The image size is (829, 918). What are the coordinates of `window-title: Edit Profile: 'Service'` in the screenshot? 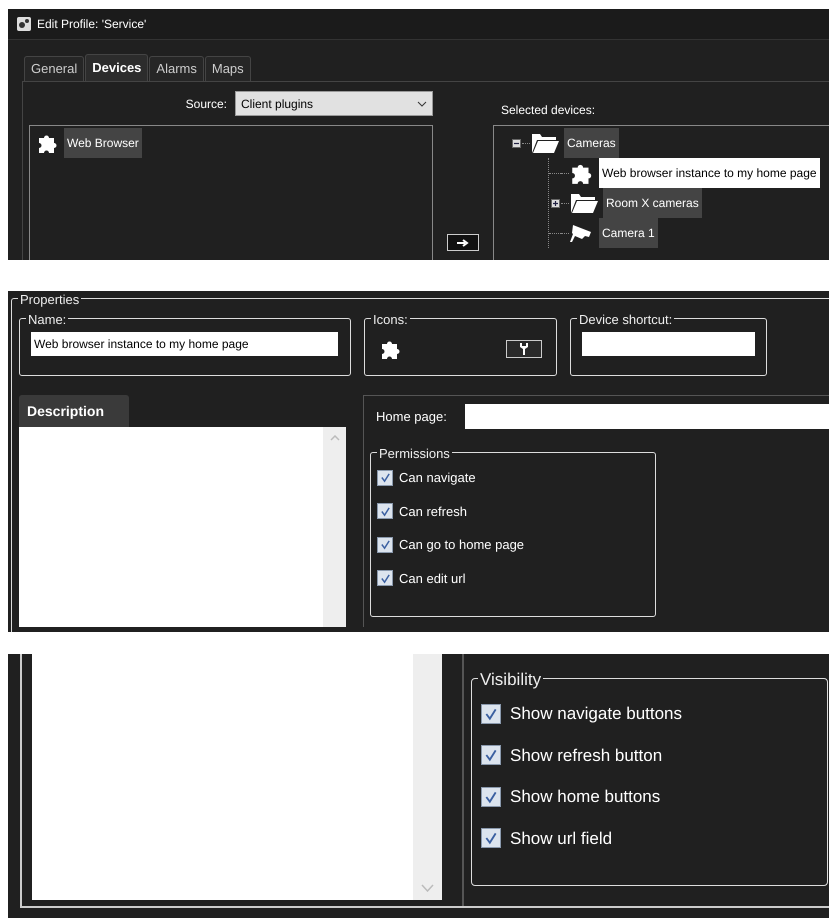 It's located at (91, 24).